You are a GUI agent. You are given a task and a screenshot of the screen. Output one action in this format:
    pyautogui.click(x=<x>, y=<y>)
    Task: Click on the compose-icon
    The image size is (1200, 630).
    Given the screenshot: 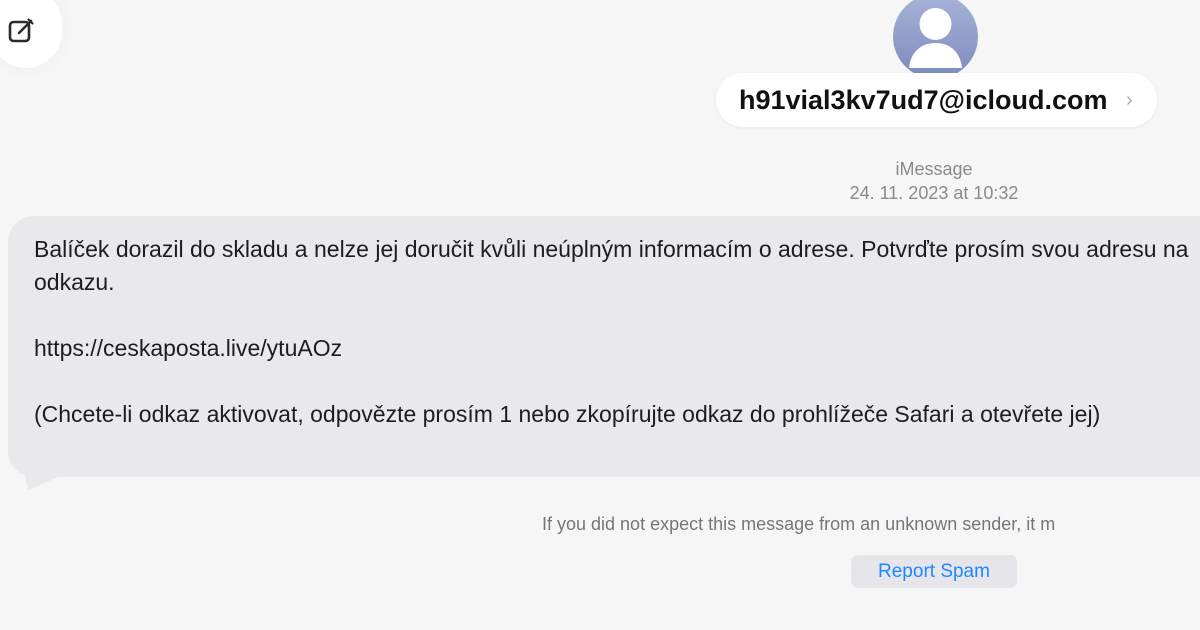 What is the action you would take?
    pyautogui.click(x=21, y=30)
    